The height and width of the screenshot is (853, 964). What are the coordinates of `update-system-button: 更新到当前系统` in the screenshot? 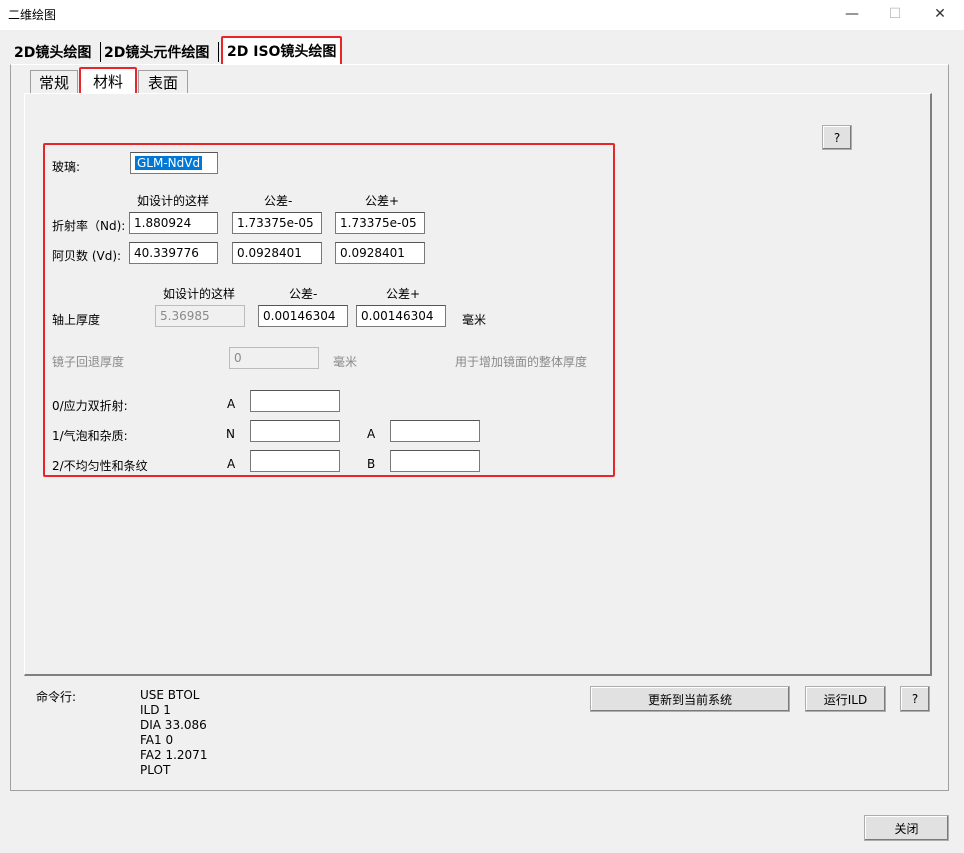 It's located at (690, 699).